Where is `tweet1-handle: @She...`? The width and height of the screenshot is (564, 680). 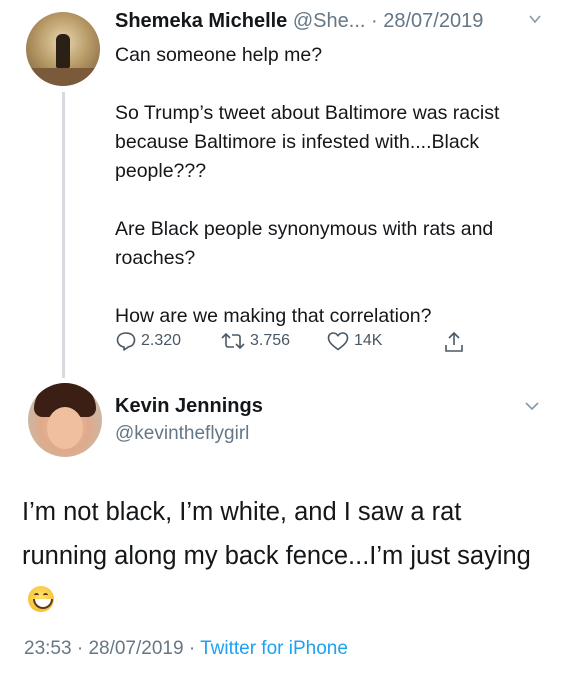
tweet1-handle: @She... is located at coordinates (329, 21).